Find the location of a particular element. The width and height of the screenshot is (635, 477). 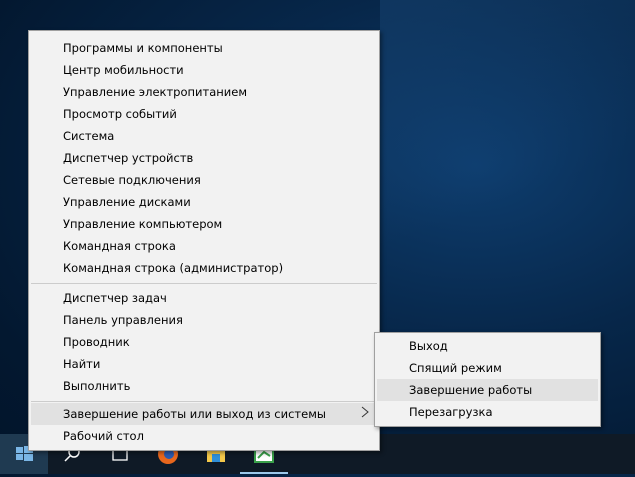

shutdown-label: Завершение работы или выход из системы is located at coordinates (194, 414).